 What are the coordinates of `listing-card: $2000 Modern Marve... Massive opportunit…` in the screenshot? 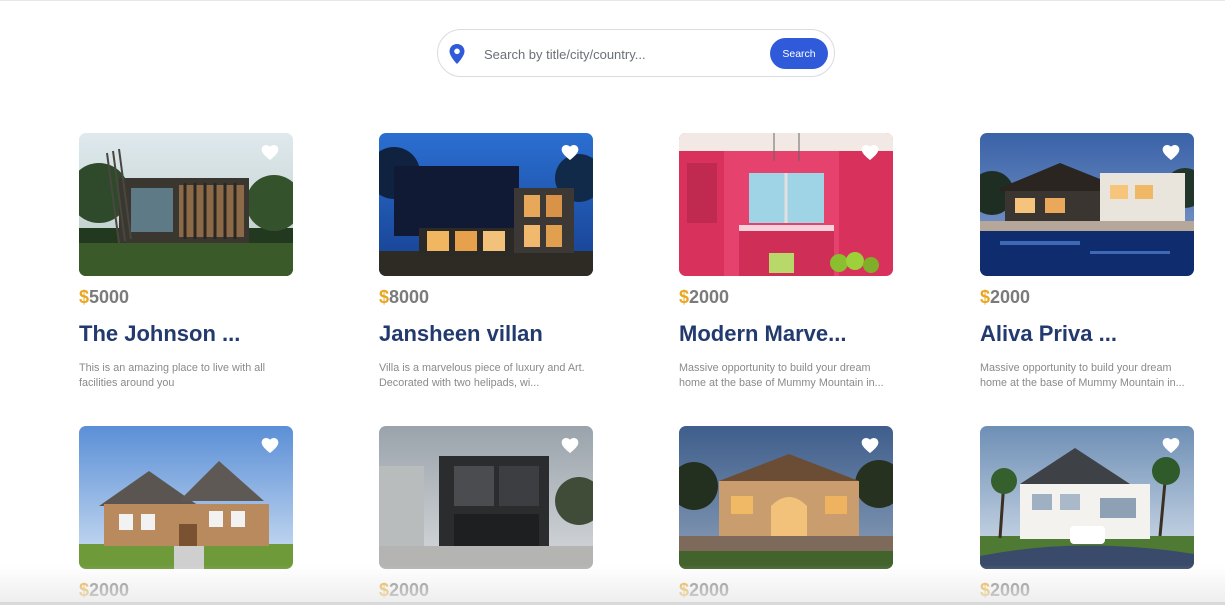 It's located at (786, 261).